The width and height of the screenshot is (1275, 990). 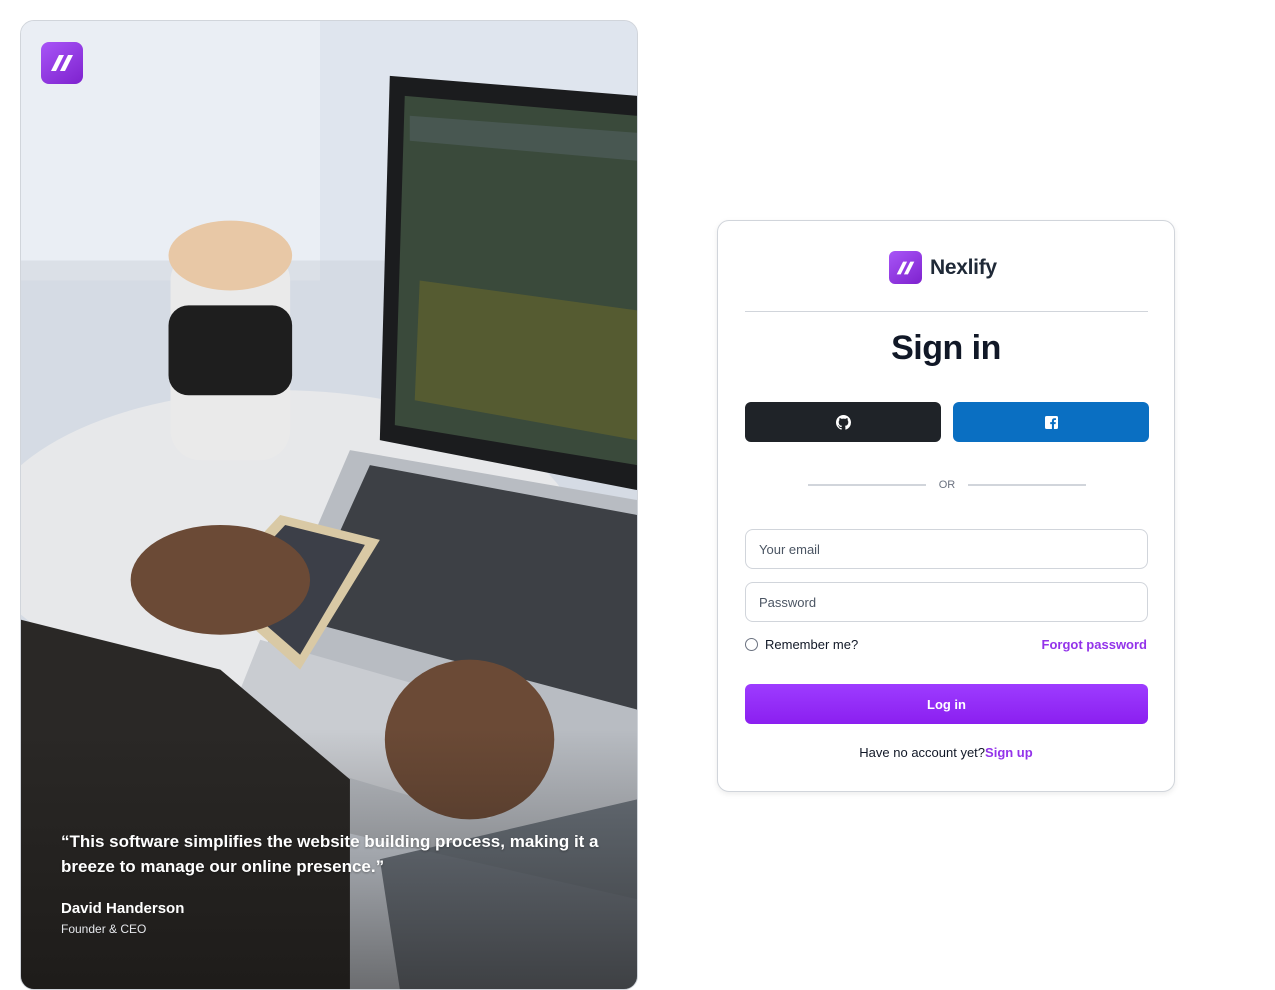 I want to click on facebook-signin-button, so click(x=1051, y=422).